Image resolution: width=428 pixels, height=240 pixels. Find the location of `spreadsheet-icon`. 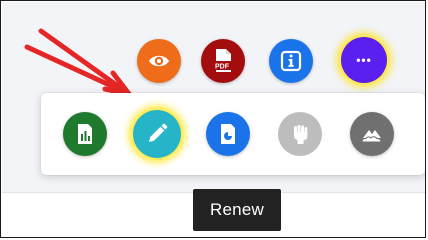

spreadsheet-icon is located at coordinates (85, 134).